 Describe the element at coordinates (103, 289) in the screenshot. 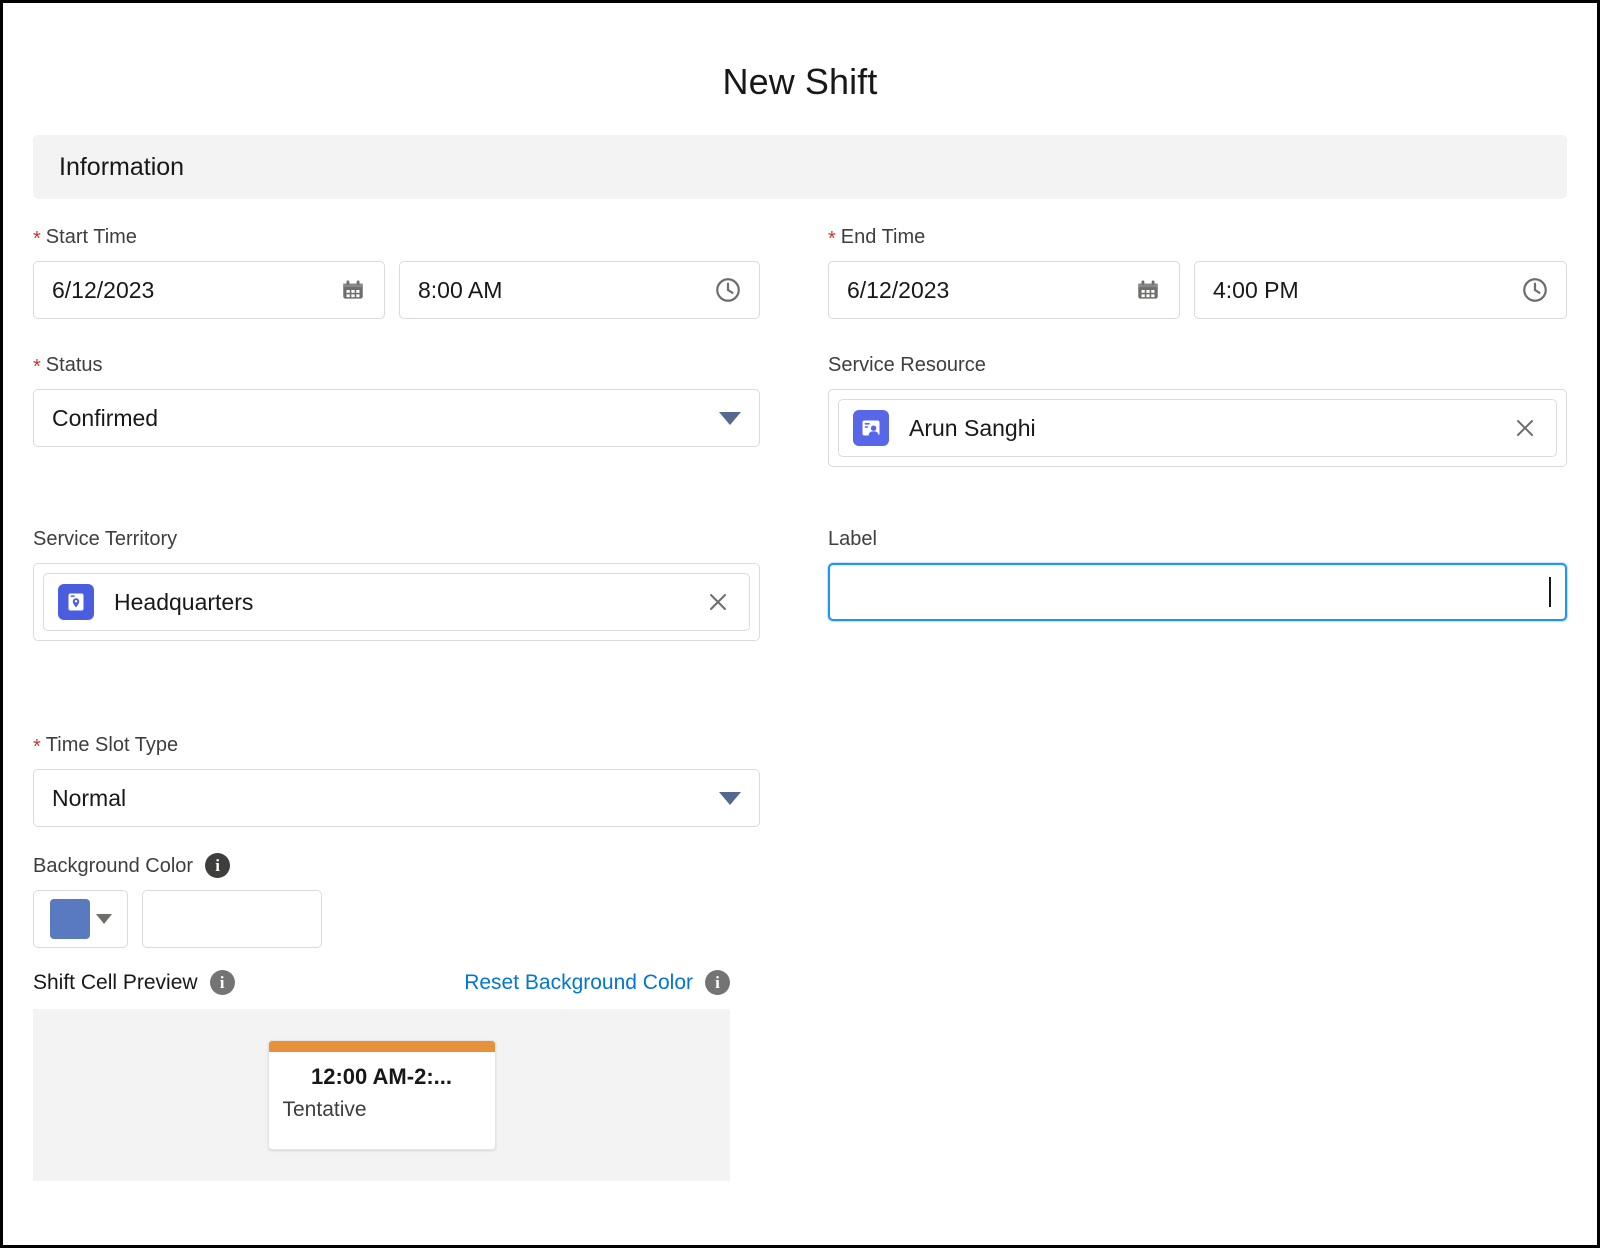

I see `start-date-value: 6/12/2023` at that location.